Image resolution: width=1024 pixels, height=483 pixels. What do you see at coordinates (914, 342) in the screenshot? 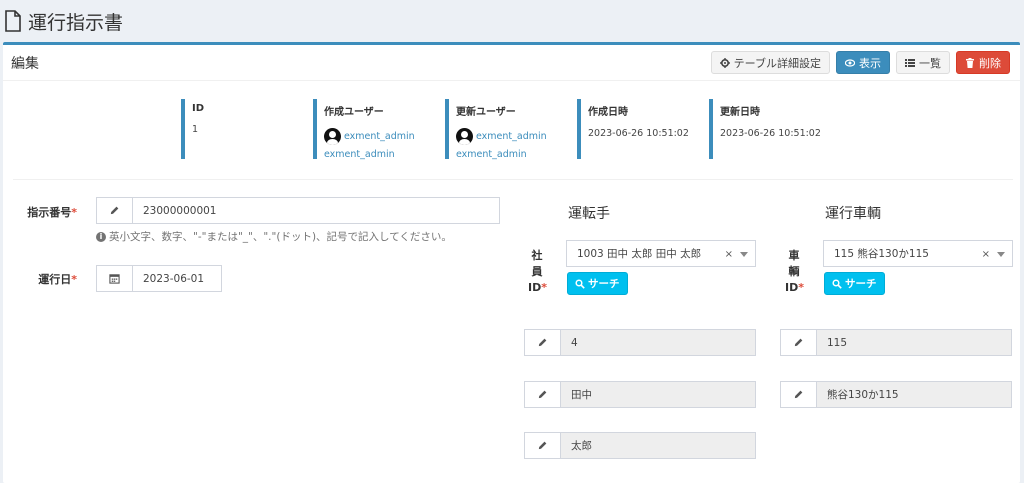
I see `vehicle-field-1: 115` at bounding box center [914, 342].